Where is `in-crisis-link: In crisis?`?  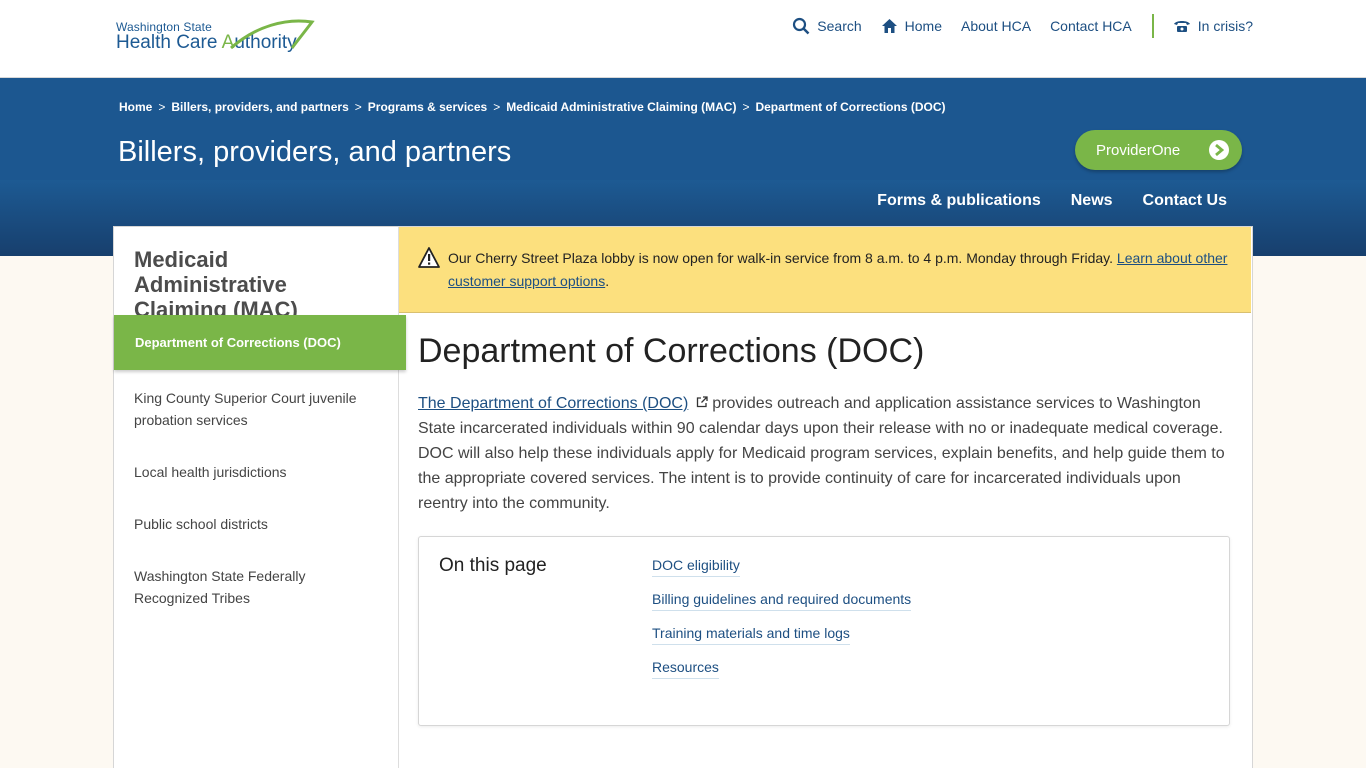
in-crisis-link: In crisis? is located at coordinates (1213, 26).